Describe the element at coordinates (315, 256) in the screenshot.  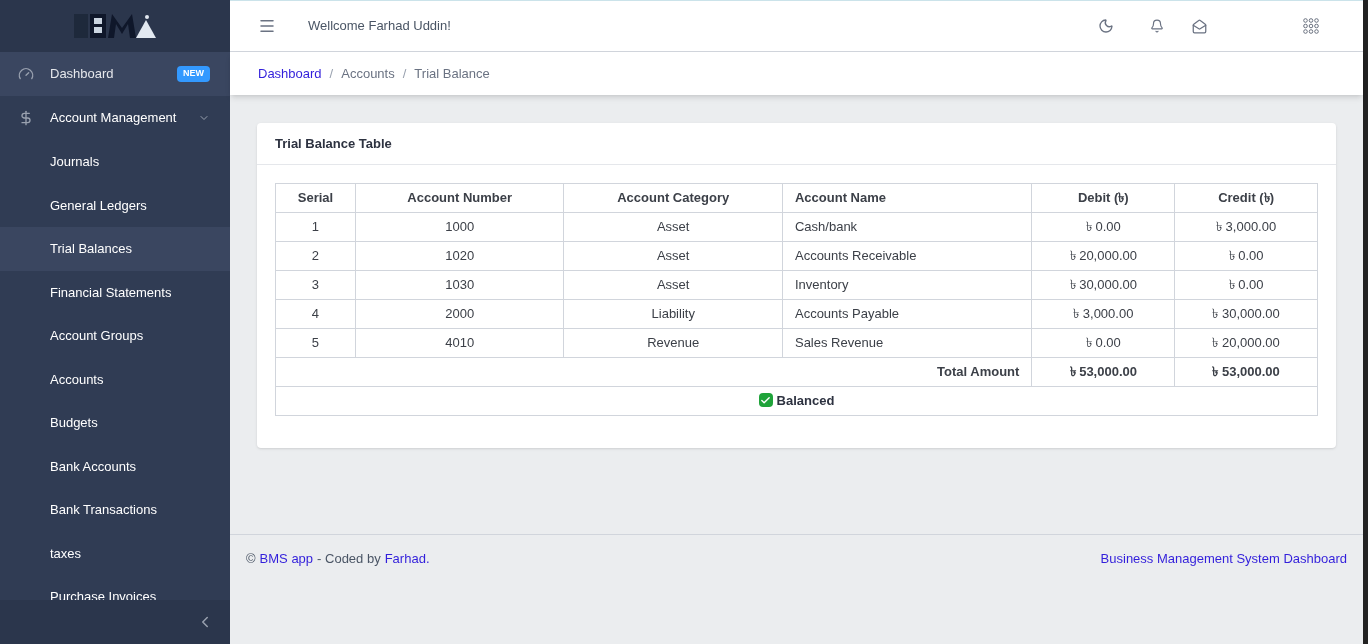
I see `table-cell: 2` at that location.